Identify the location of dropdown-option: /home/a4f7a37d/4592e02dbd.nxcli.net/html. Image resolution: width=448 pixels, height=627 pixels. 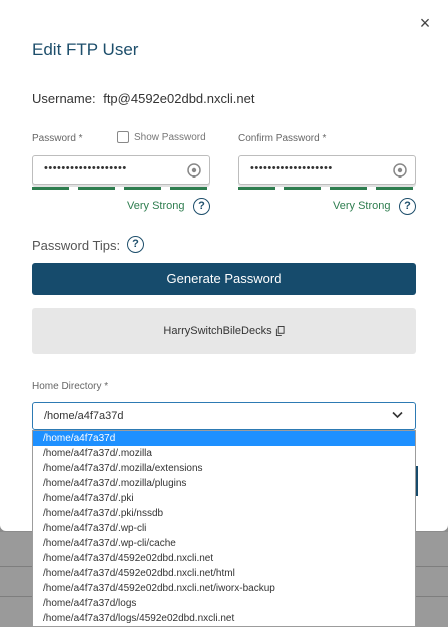
(224, 573).